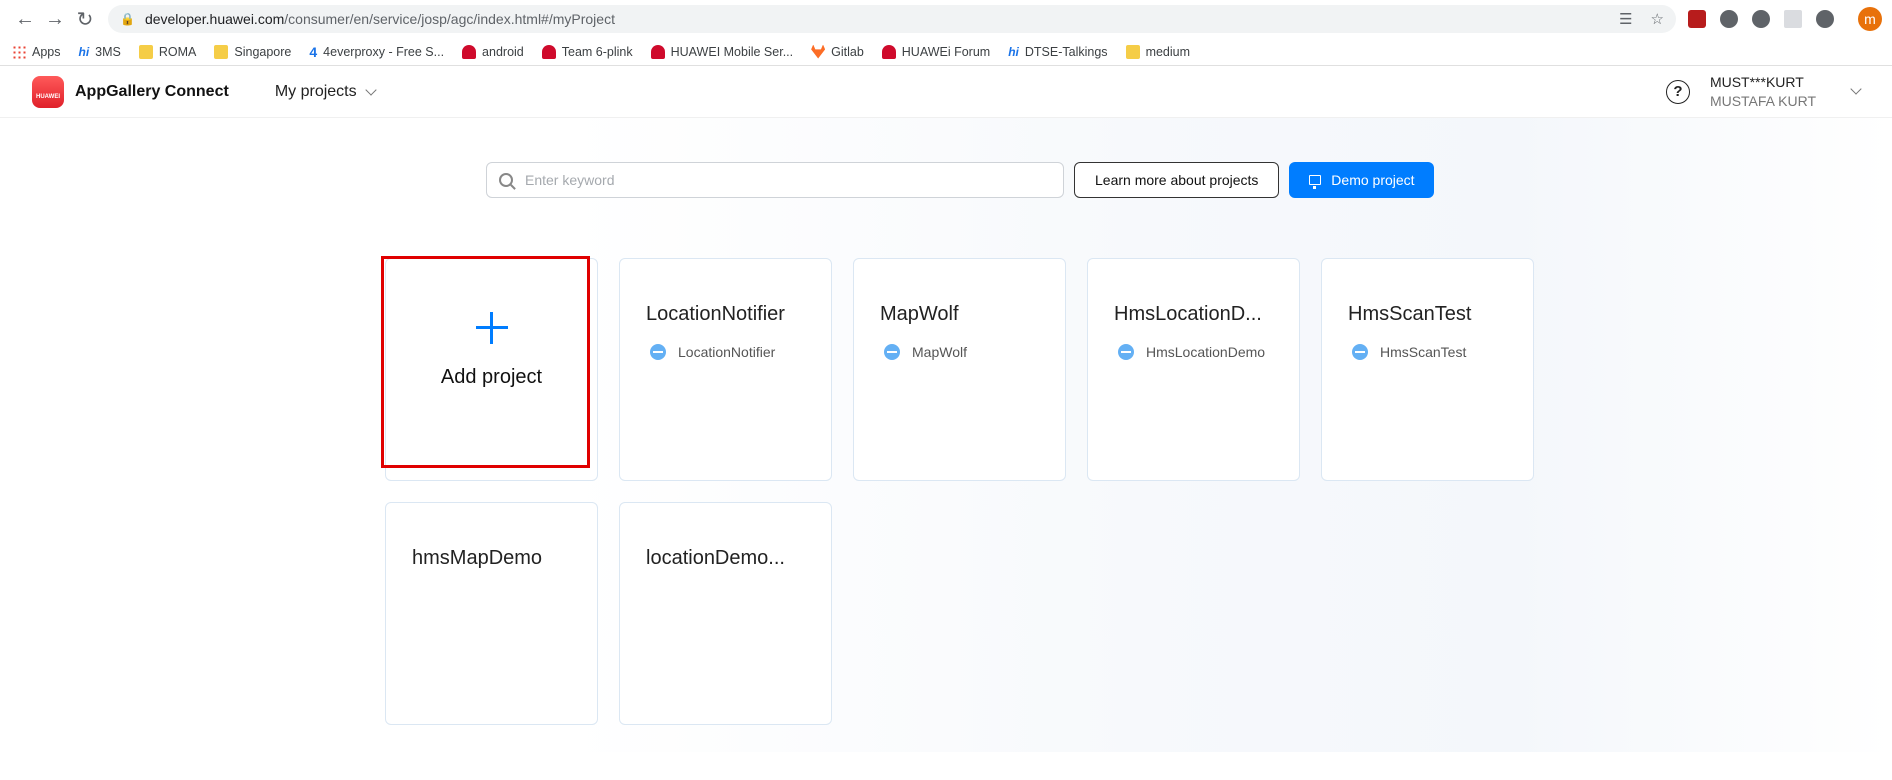 The height and width of the screenshot is (780, 1892). I want to click on app-name: MapWolf, so click(939, 352).